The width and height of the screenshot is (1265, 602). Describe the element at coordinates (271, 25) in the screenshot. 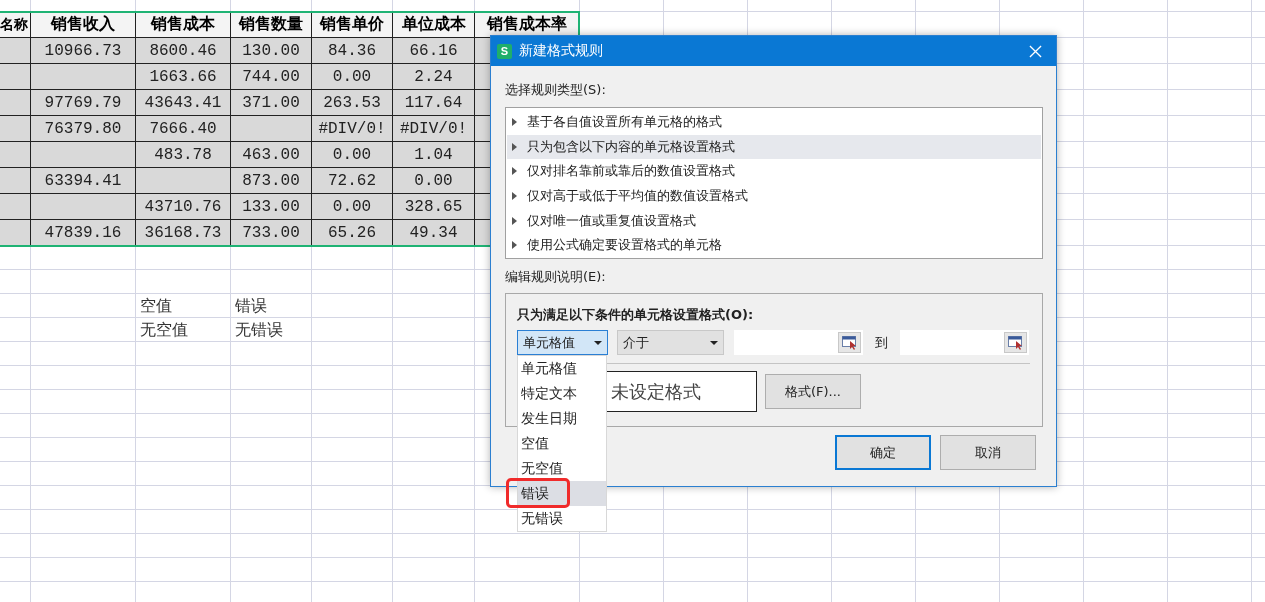

I see `column-header: 销售数量` at that location.